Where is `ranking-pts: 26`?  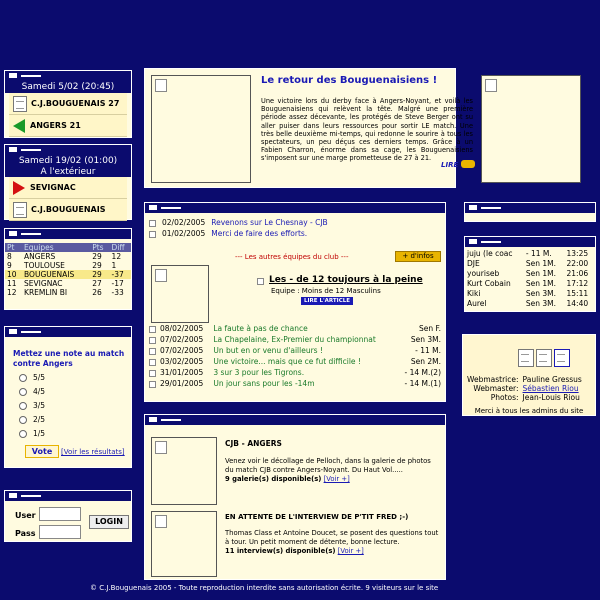
ranking-pts: 26 is located at coordinates (97, 292).